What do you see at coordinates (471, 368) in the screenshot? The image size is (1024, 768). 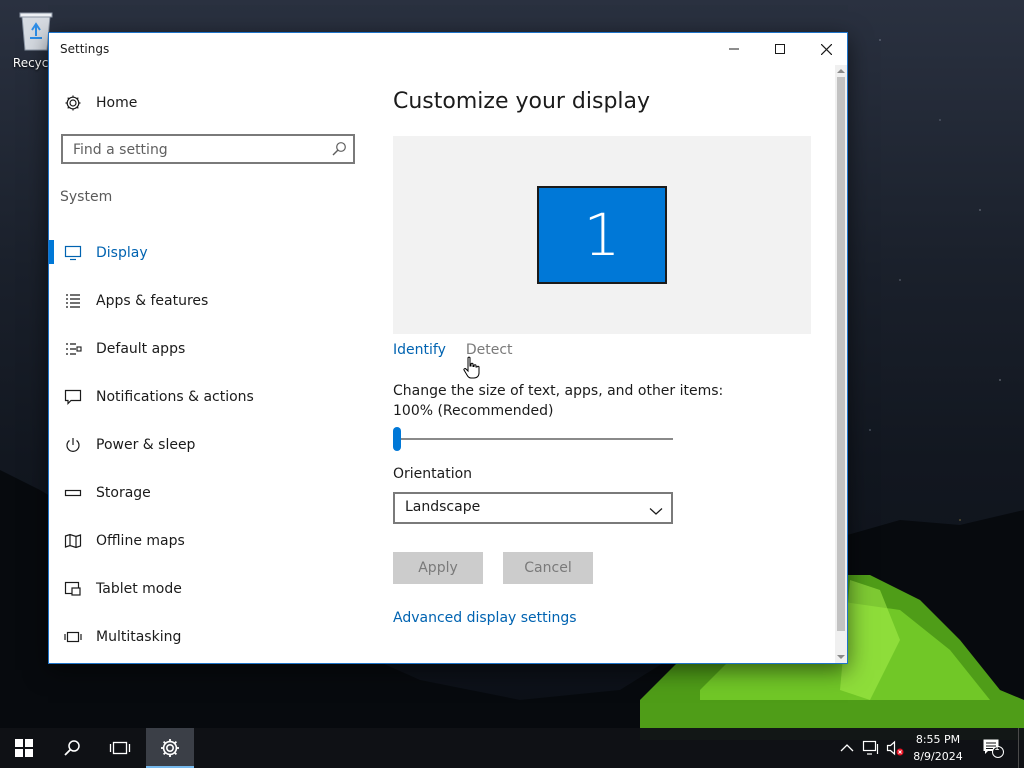 I see `hand-cursor-icon` at bounding box center [471, 368].